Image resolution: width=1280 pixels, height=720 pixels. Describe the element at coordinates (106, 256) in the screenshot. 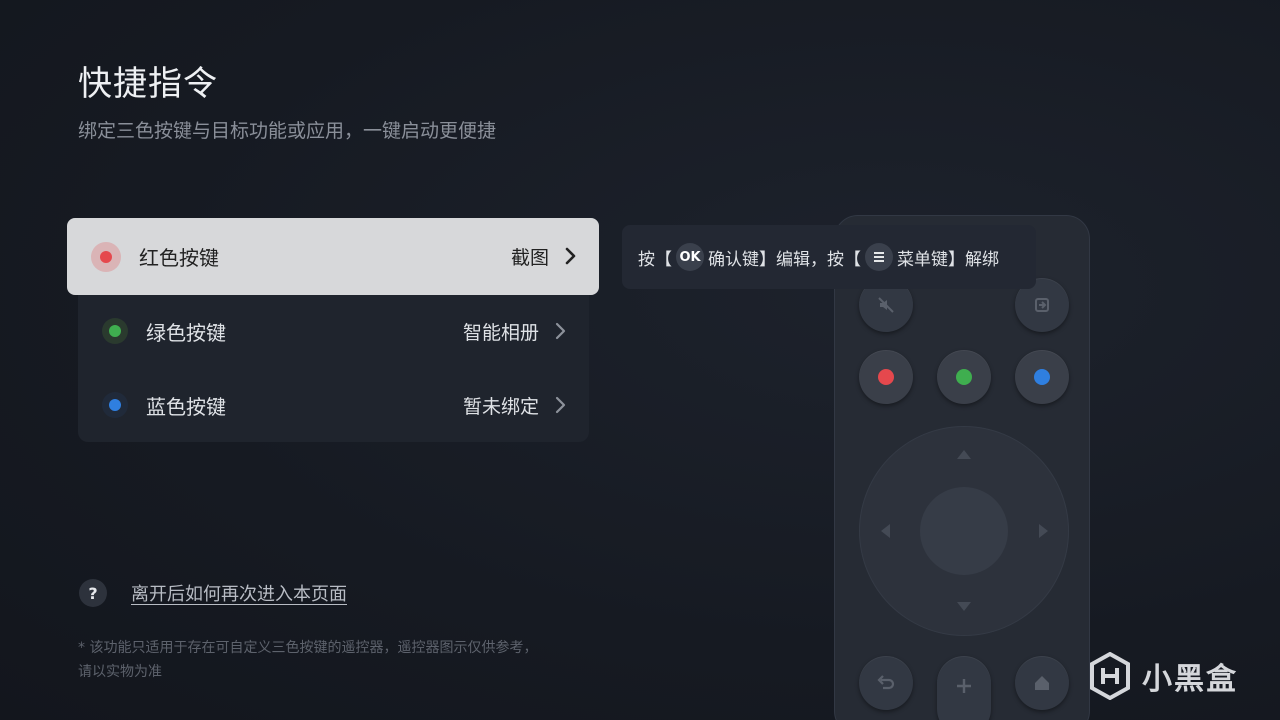

I see `red-dot-icon` at that location.